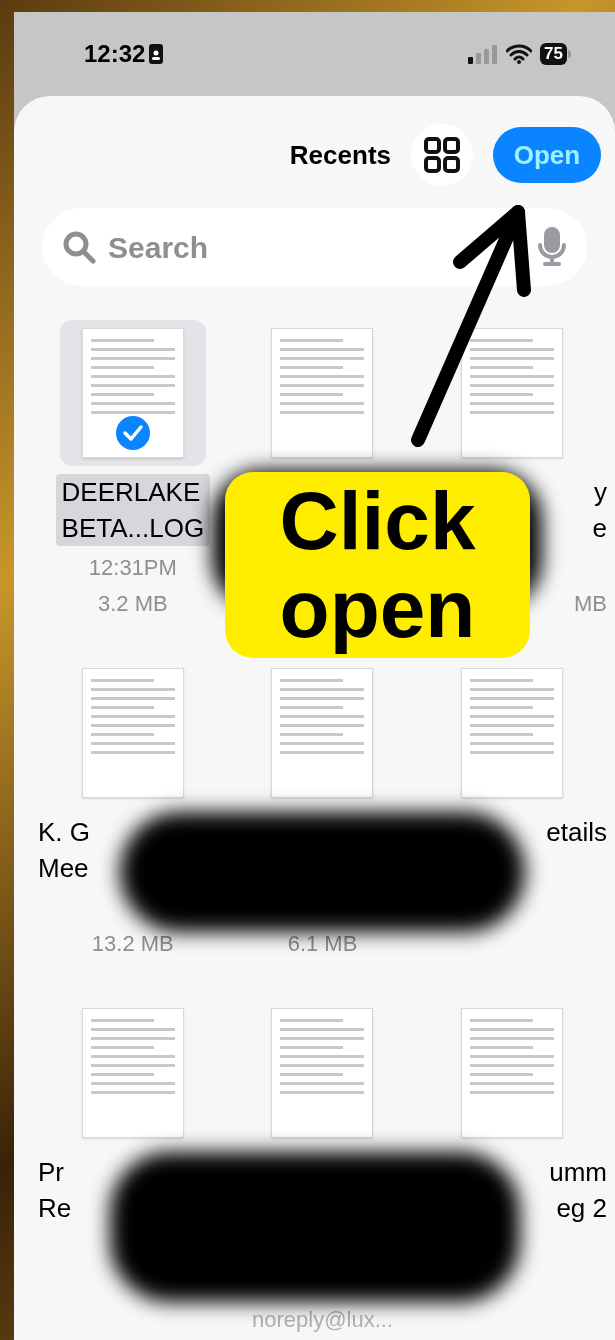 The width and height of the screenshot is (615, 1340). I want to click on clock-time: 12:32, so click(115, 54).